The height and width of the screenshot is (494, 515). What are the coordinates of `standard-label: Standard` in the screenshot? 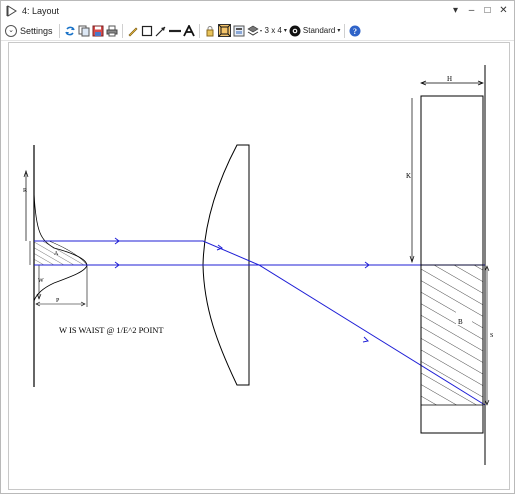 It's located at (319, 30).